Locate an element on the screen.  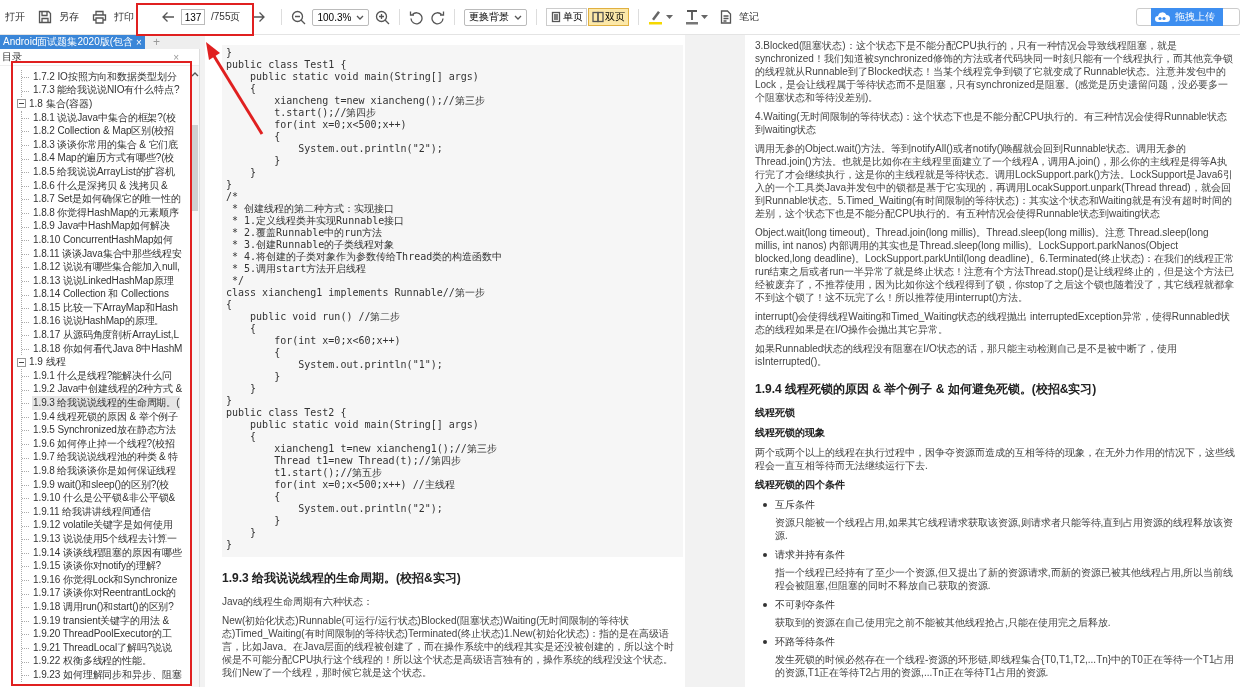
panel-title: 目录 is located at coordinates (12, 57).